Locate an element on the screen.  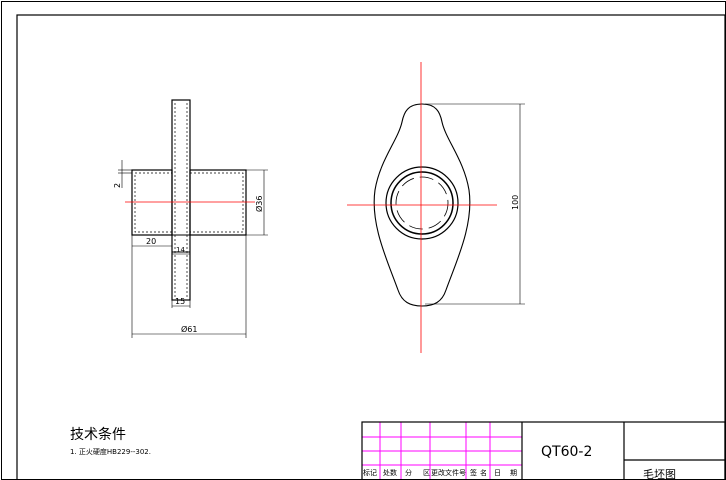
dim-15-label: 15 is located at coordinates (180, 301).